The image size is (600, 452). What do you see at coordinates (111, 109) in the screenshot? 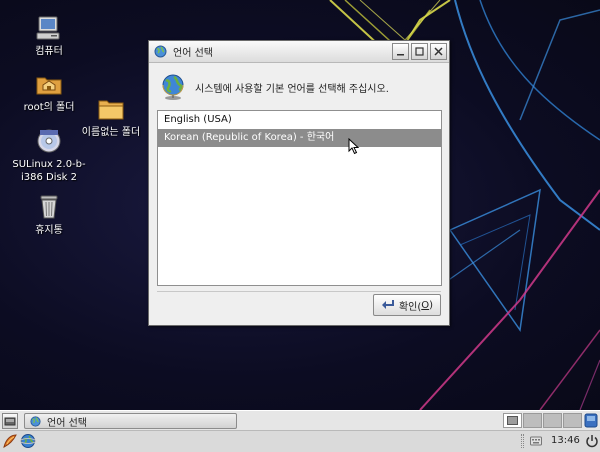
I see `folder-icon` at bounding box center [111, 109].